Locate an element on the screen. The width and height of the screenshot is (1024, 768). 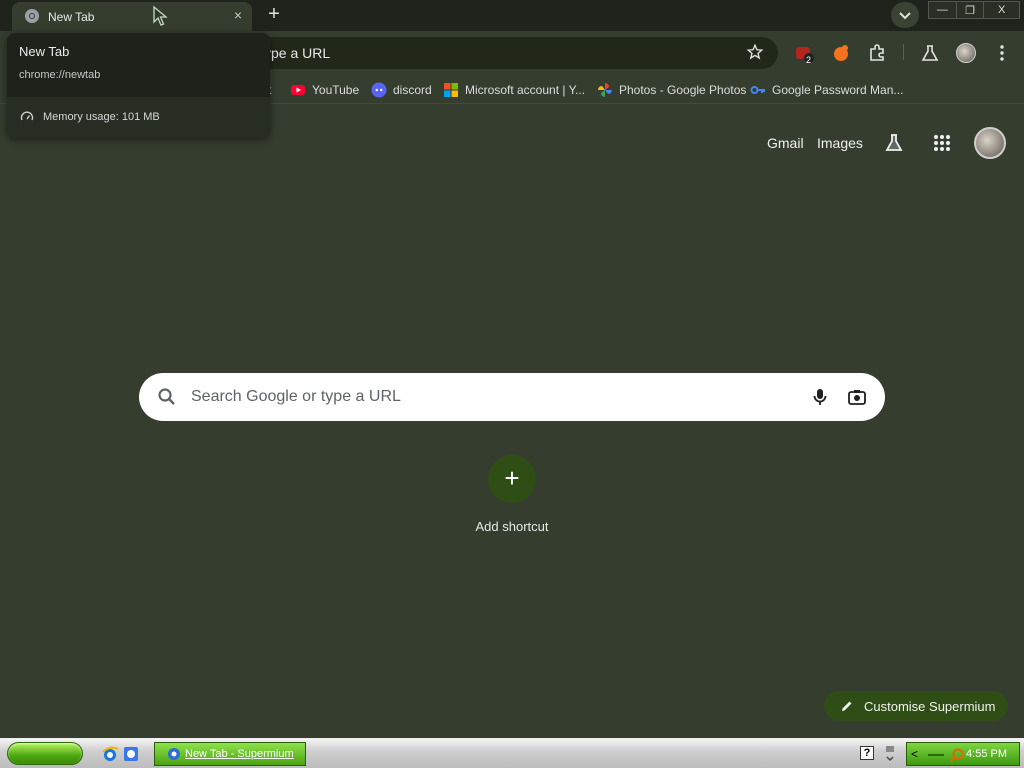
microphone-icon is located at coordinates (820, 397).